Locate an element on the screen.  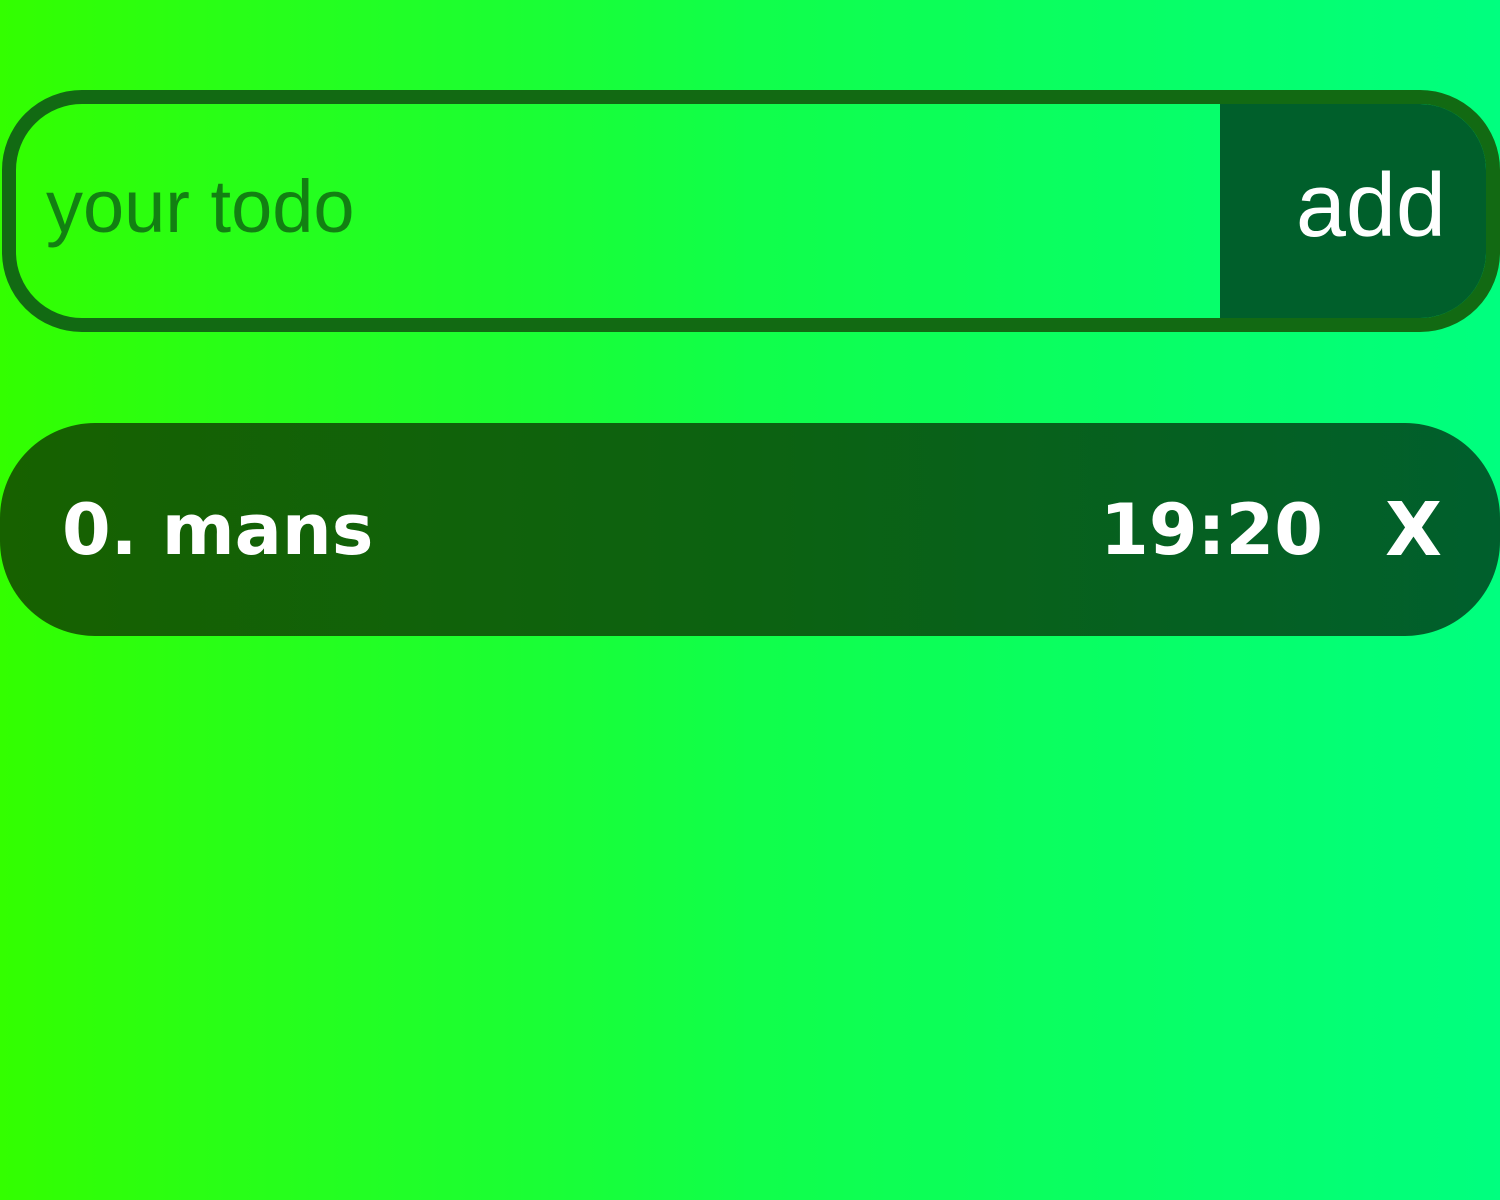
todo-index: 0. is located at coordinates (100, 529).